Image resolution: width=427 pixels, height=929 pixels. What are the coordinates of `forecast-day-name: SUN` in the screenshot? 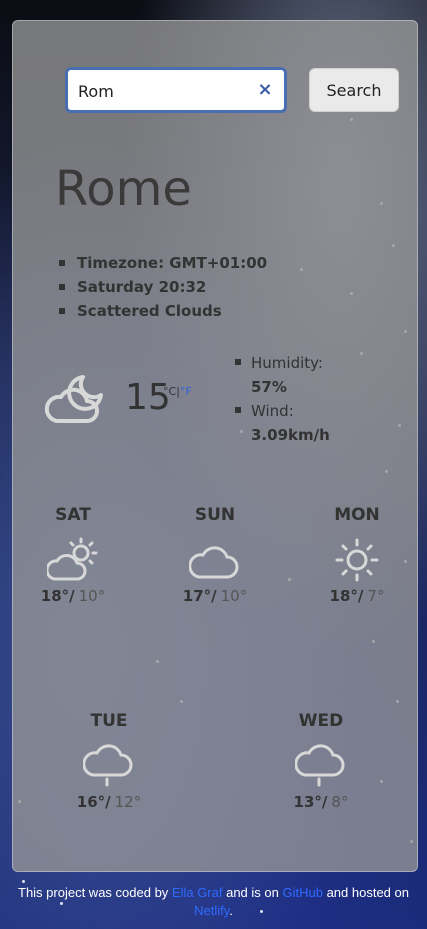 It's located at (215, 515).